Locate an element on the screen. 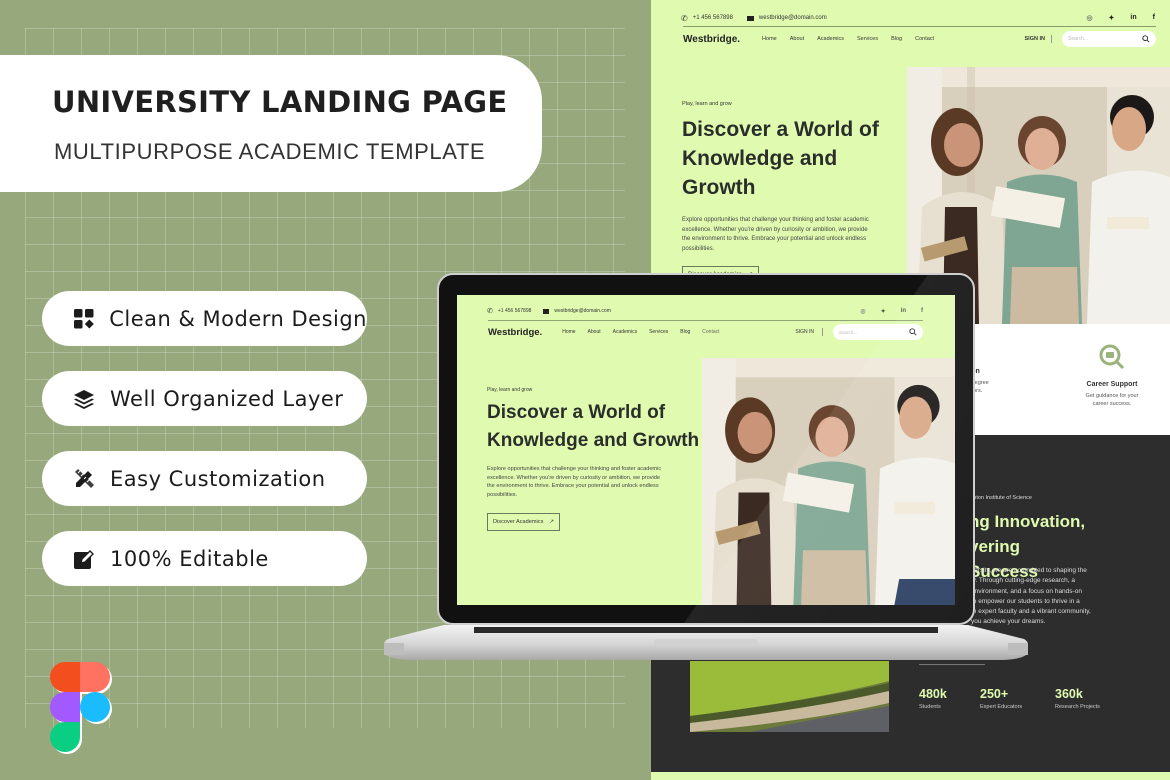 This screenshot has width=1170, height=780. promo-subtitle: MULTIPURPOSE ACADEMIC TEMPLATE is located at coordinates (270, 151).